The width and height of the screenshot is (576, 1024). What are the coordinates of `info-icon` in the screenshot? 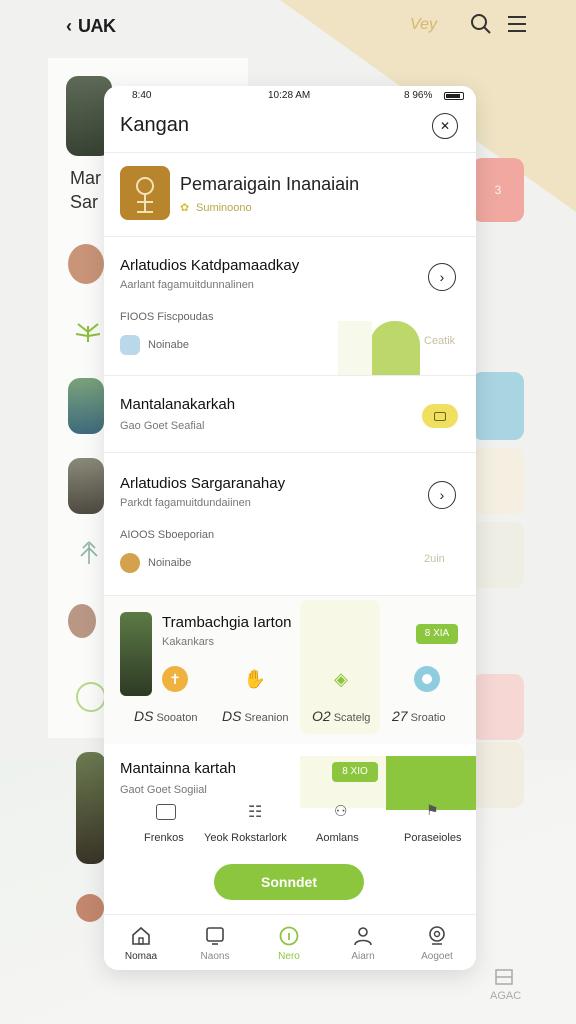 It's located at (289, 936).